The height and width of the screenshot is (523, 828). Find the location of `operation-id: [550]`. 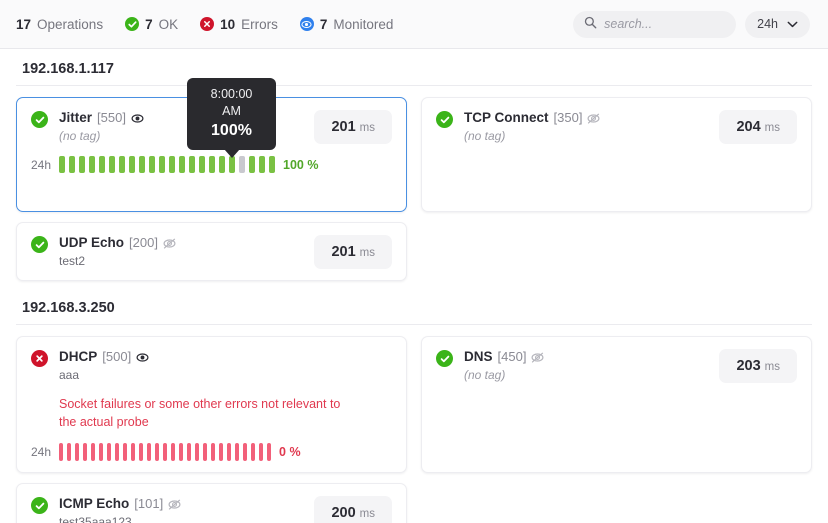

operation-id: [550] is located at coordinates (111, 118).